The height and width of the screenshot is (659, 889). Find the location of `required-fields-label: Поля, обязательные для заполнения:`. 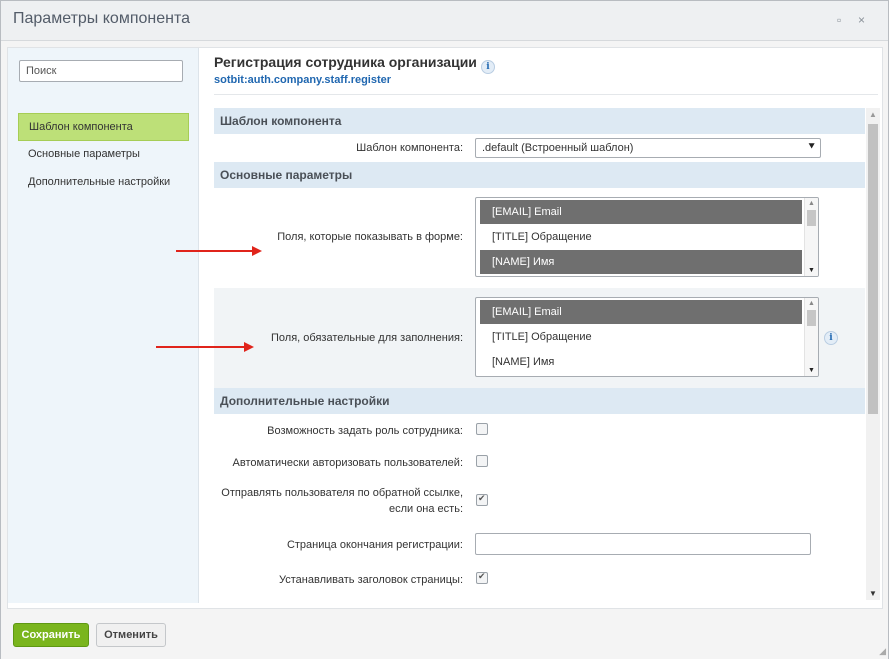

required-fields-label: Поля, обязательные для заполнения: is located at coordinates (367, 338).